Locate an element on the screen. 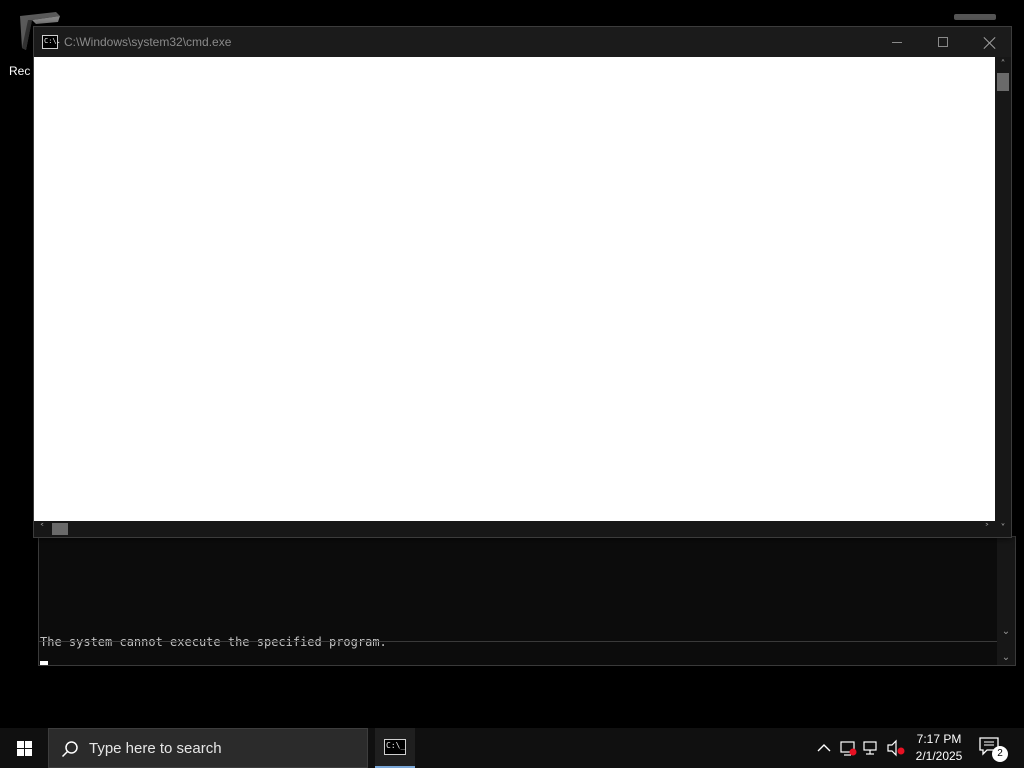  volume-muted-icon is located at coordinates (896, 748).